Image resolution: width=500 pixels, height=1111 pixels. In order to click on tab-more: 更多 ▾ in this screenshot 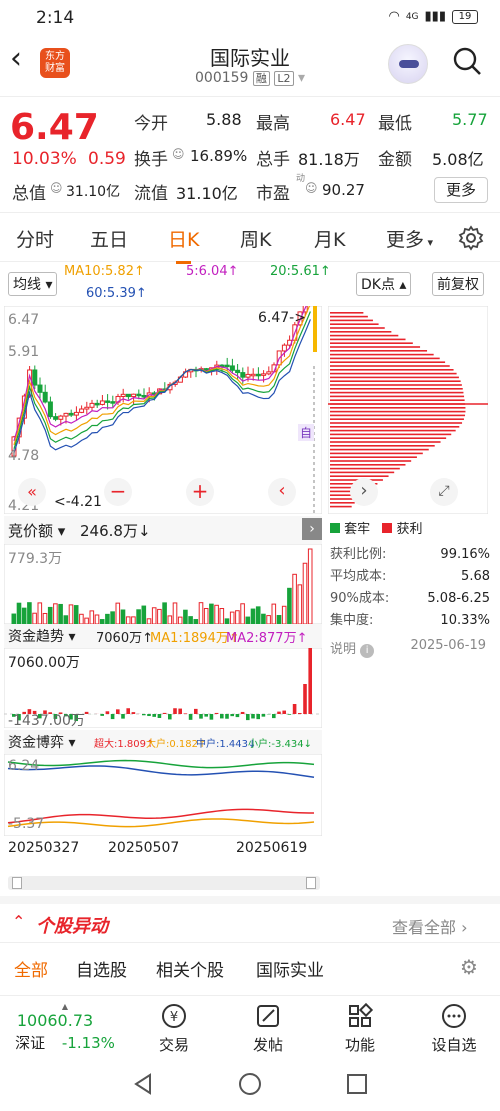, I will do `click(409, 238)`.